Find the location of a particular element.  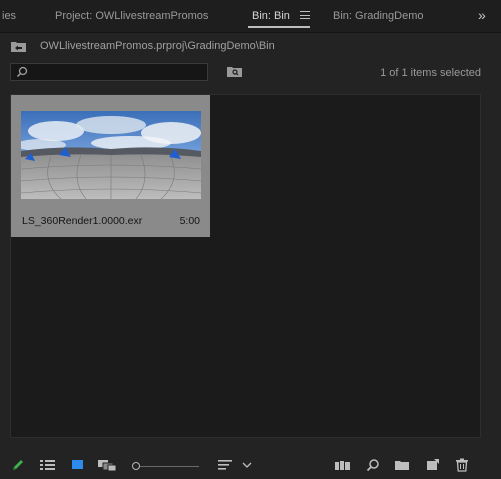

tab-bin: Bin is located at coordinates (271, 16).